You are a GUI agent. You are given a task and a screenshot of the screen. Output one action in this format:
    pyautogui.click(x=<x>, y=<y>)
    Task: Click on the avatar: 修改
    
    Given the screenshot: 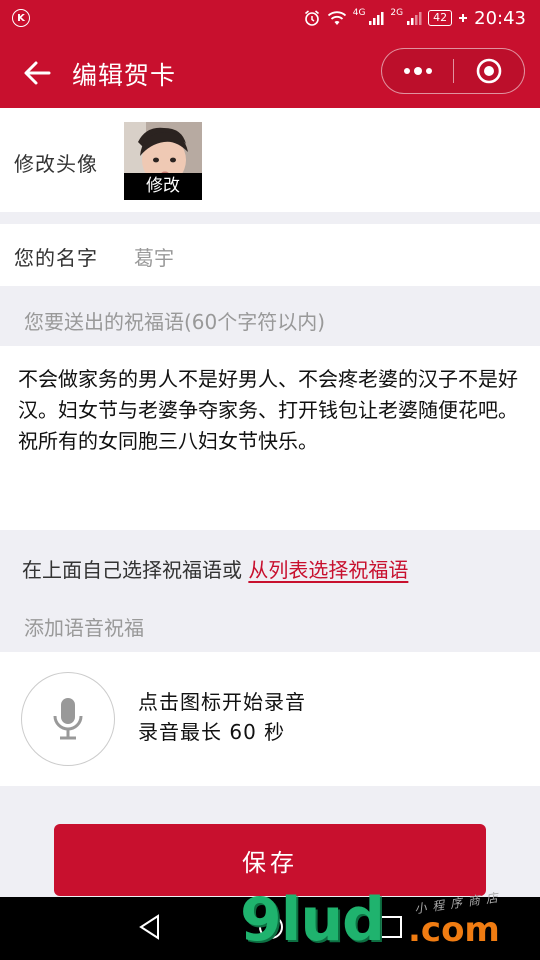 What is the action you would take?
    pyautogui.click(x=163, y=161)
    